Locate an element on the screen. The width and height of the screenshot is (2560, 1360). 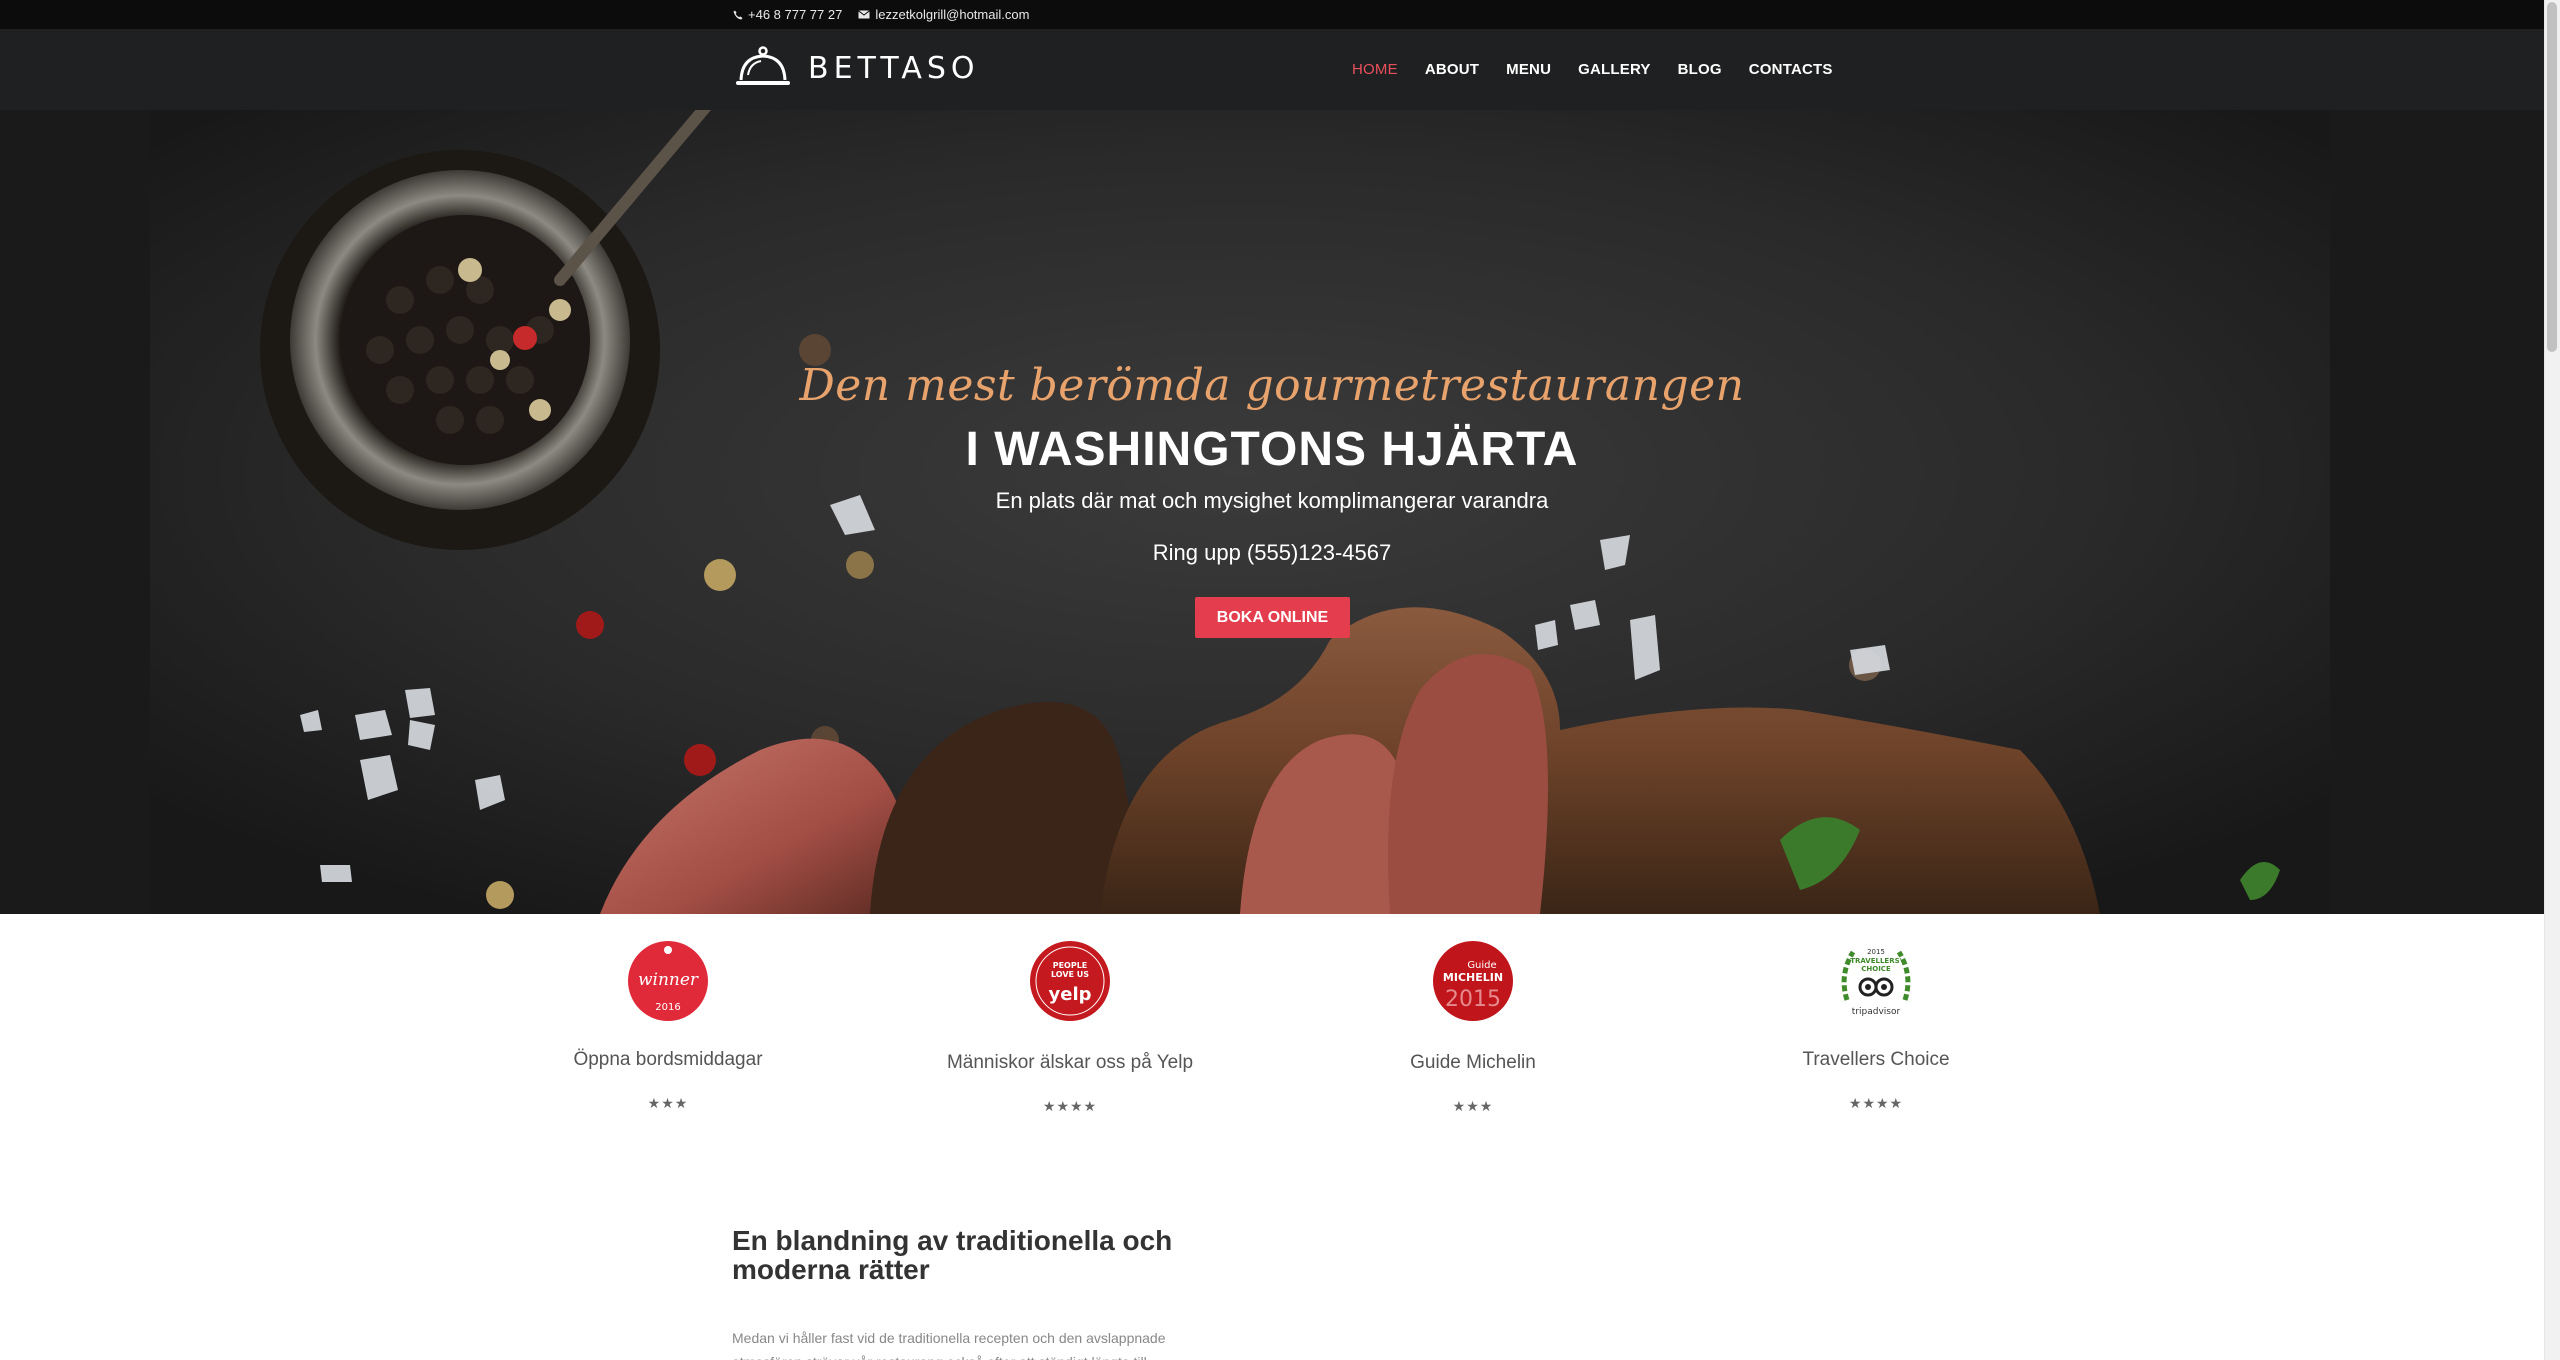
tripadvisor-badge-icon: 2015 TRAVELLERS' CHOICE tripadvisor is located at coordinates (1876, 982).